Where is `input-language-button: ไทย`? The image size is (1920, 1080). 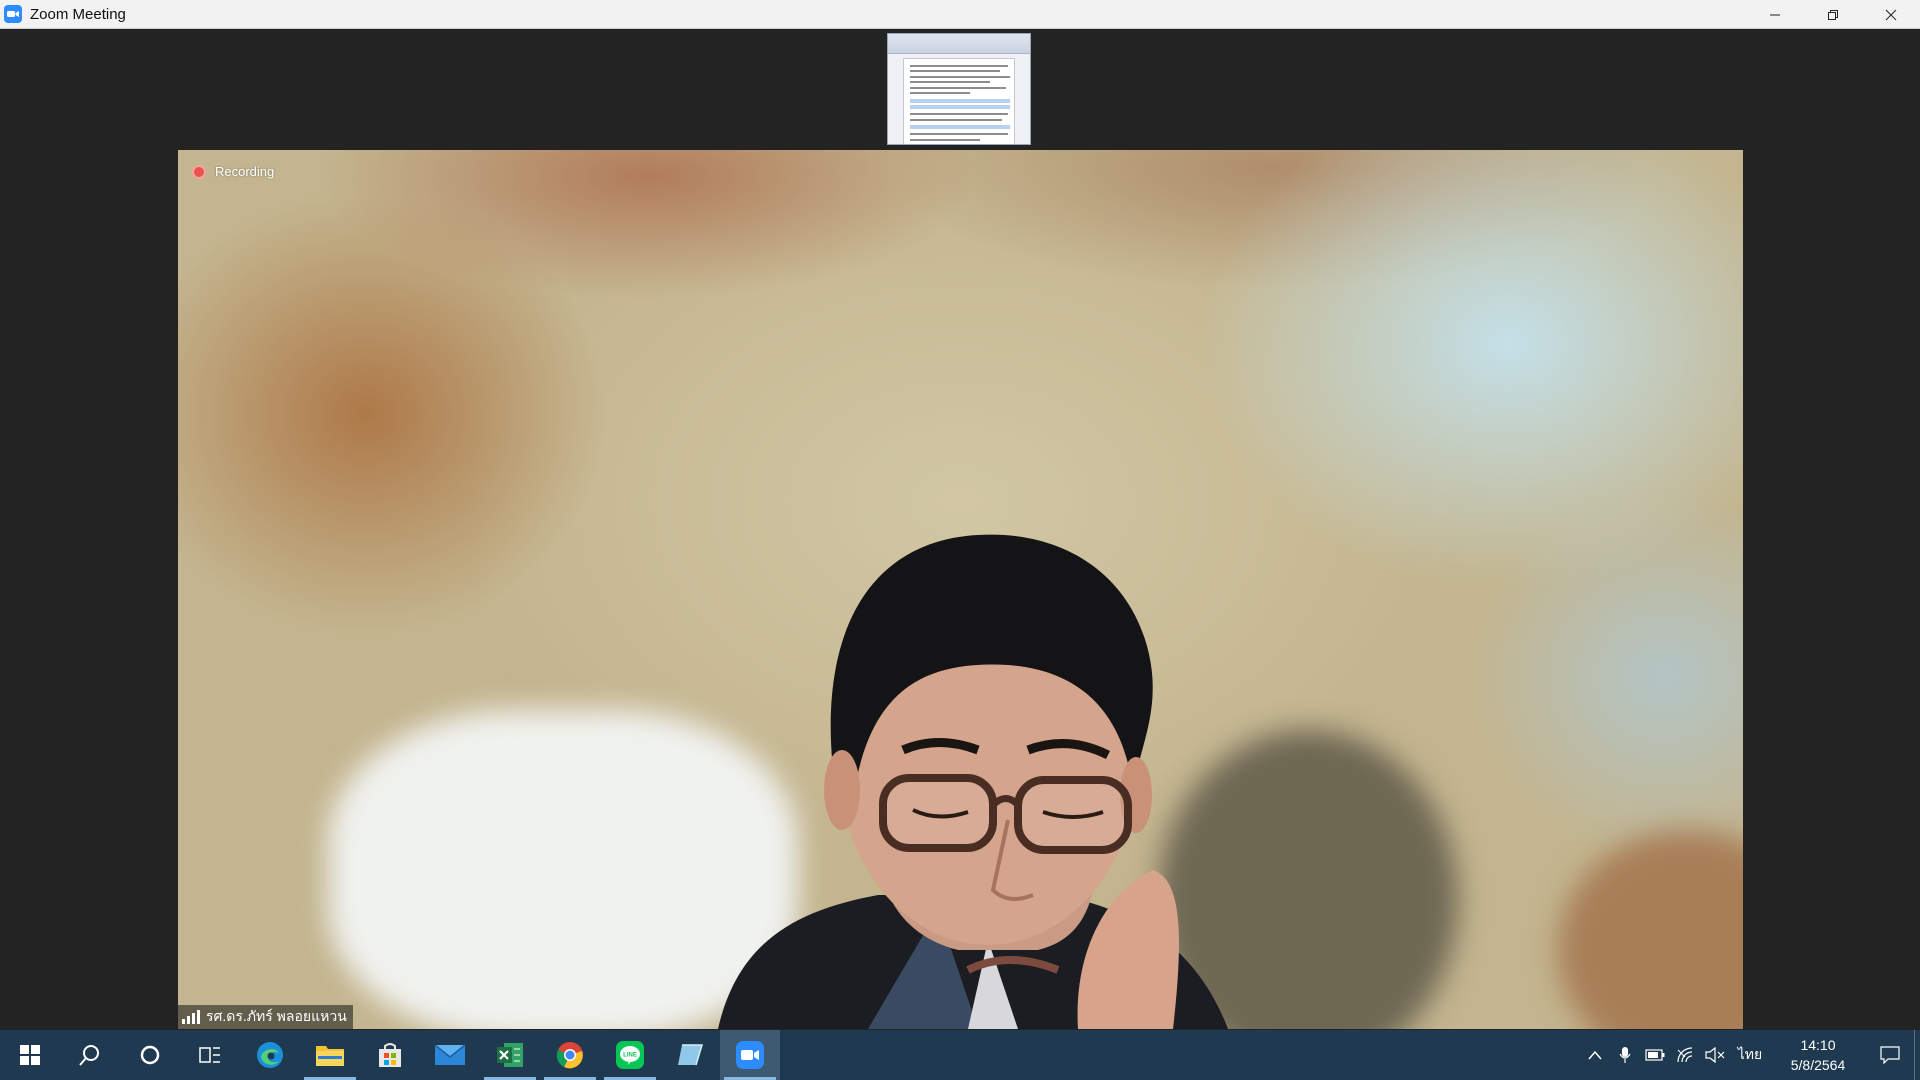
input-language-button: ไทย is located at coordinates (1750, 1055).